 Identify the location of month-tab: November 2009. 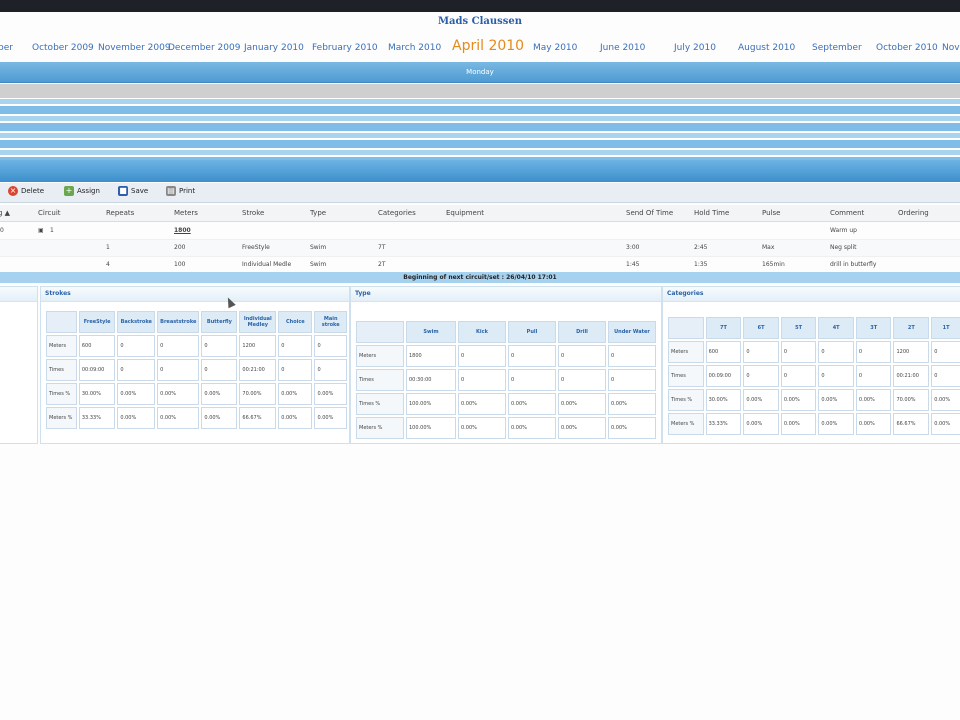
(134, 48).